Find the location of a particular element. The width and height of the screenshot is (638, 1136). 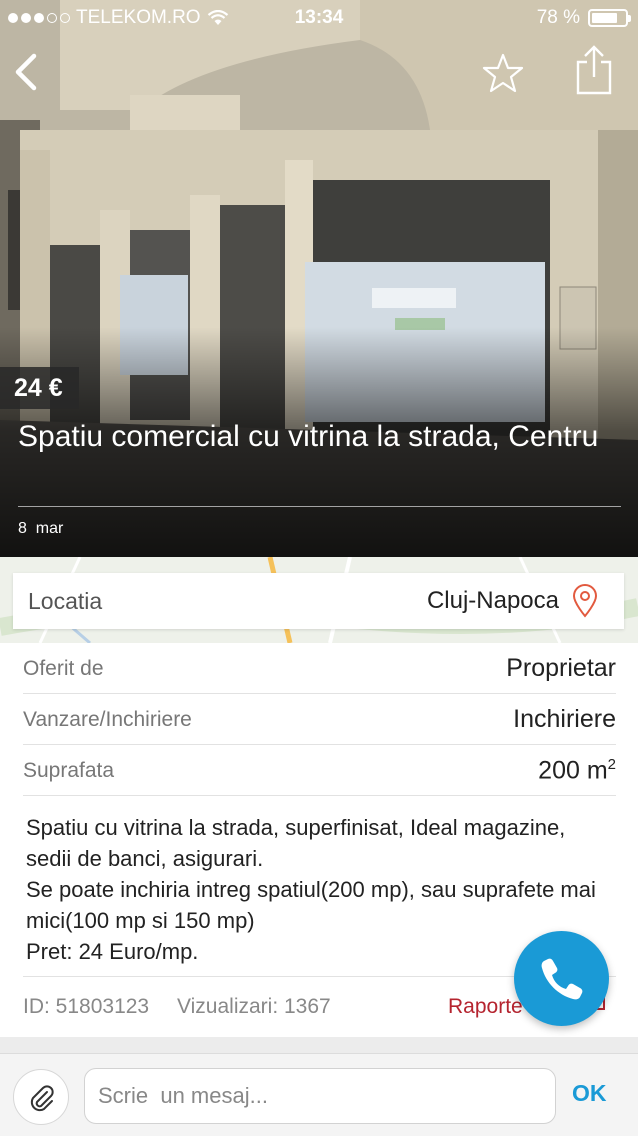

view-count: Vizualizari: 1367 is located at coordinates (254, 1006).